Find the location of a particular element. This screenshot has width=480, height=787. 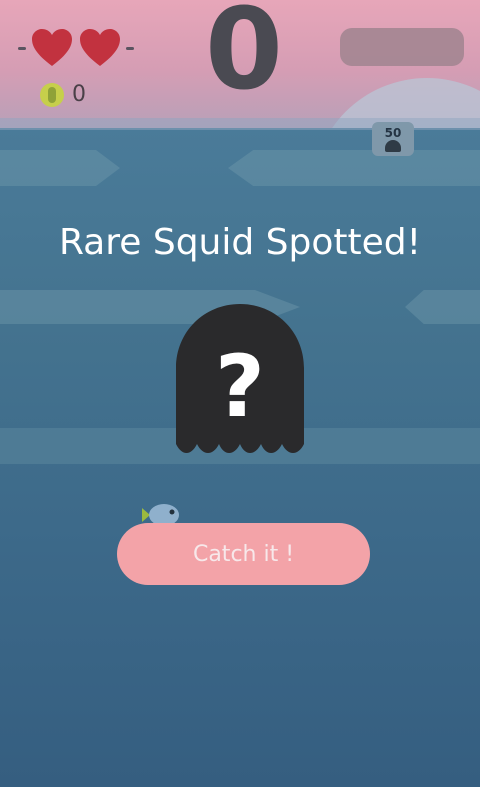

catch-button: Catch it ! is located at coordinates (243, 554).